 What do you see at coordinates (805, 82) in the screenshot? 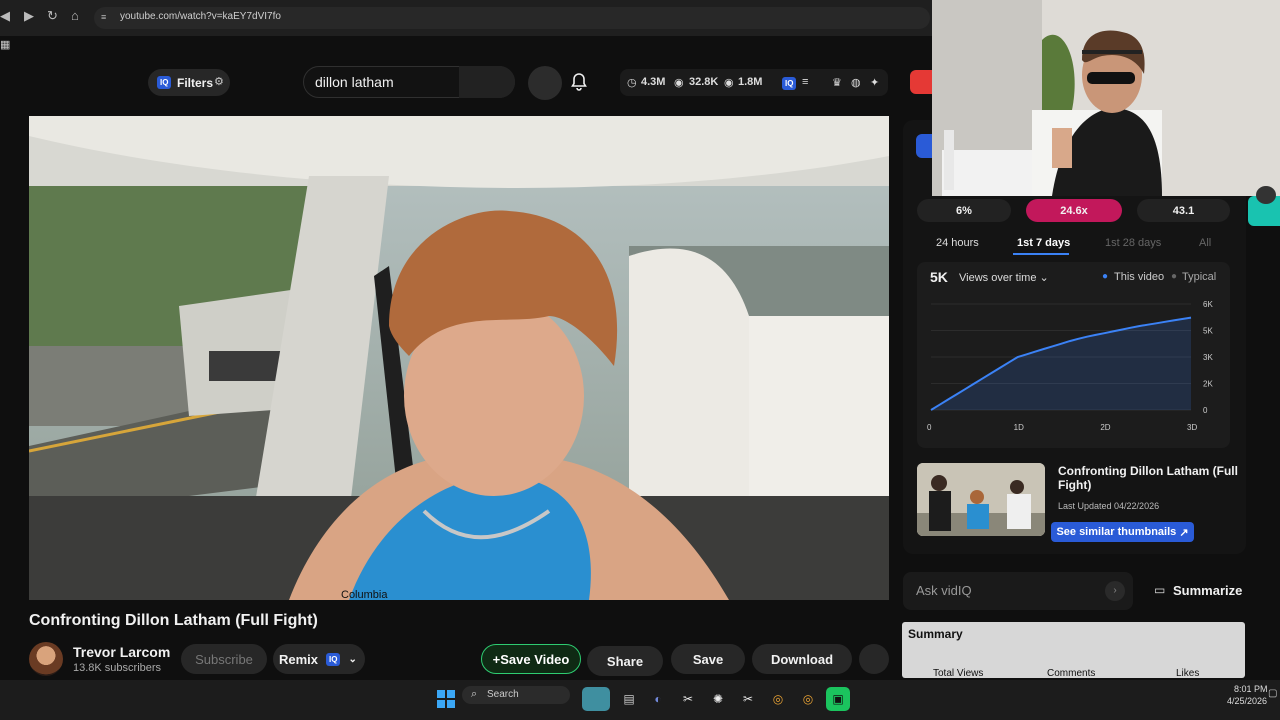
I see `menu-icon: ≡` at bounding box center [805, 82].